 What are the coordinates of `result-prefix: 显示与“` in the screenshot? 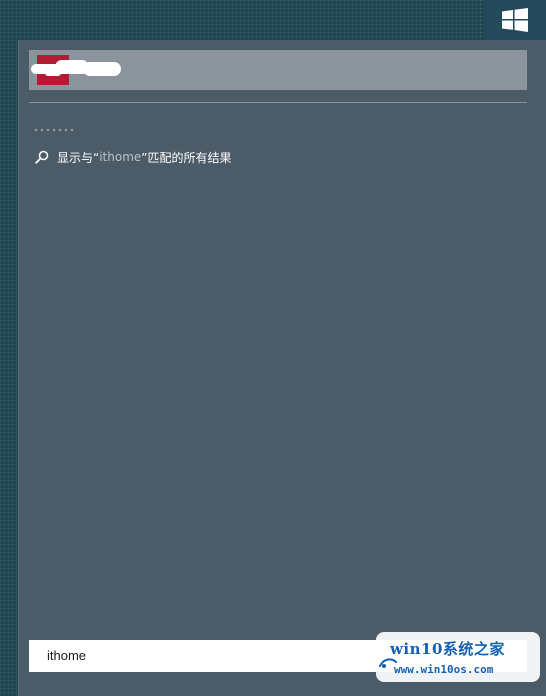 It's located at (78, 157).